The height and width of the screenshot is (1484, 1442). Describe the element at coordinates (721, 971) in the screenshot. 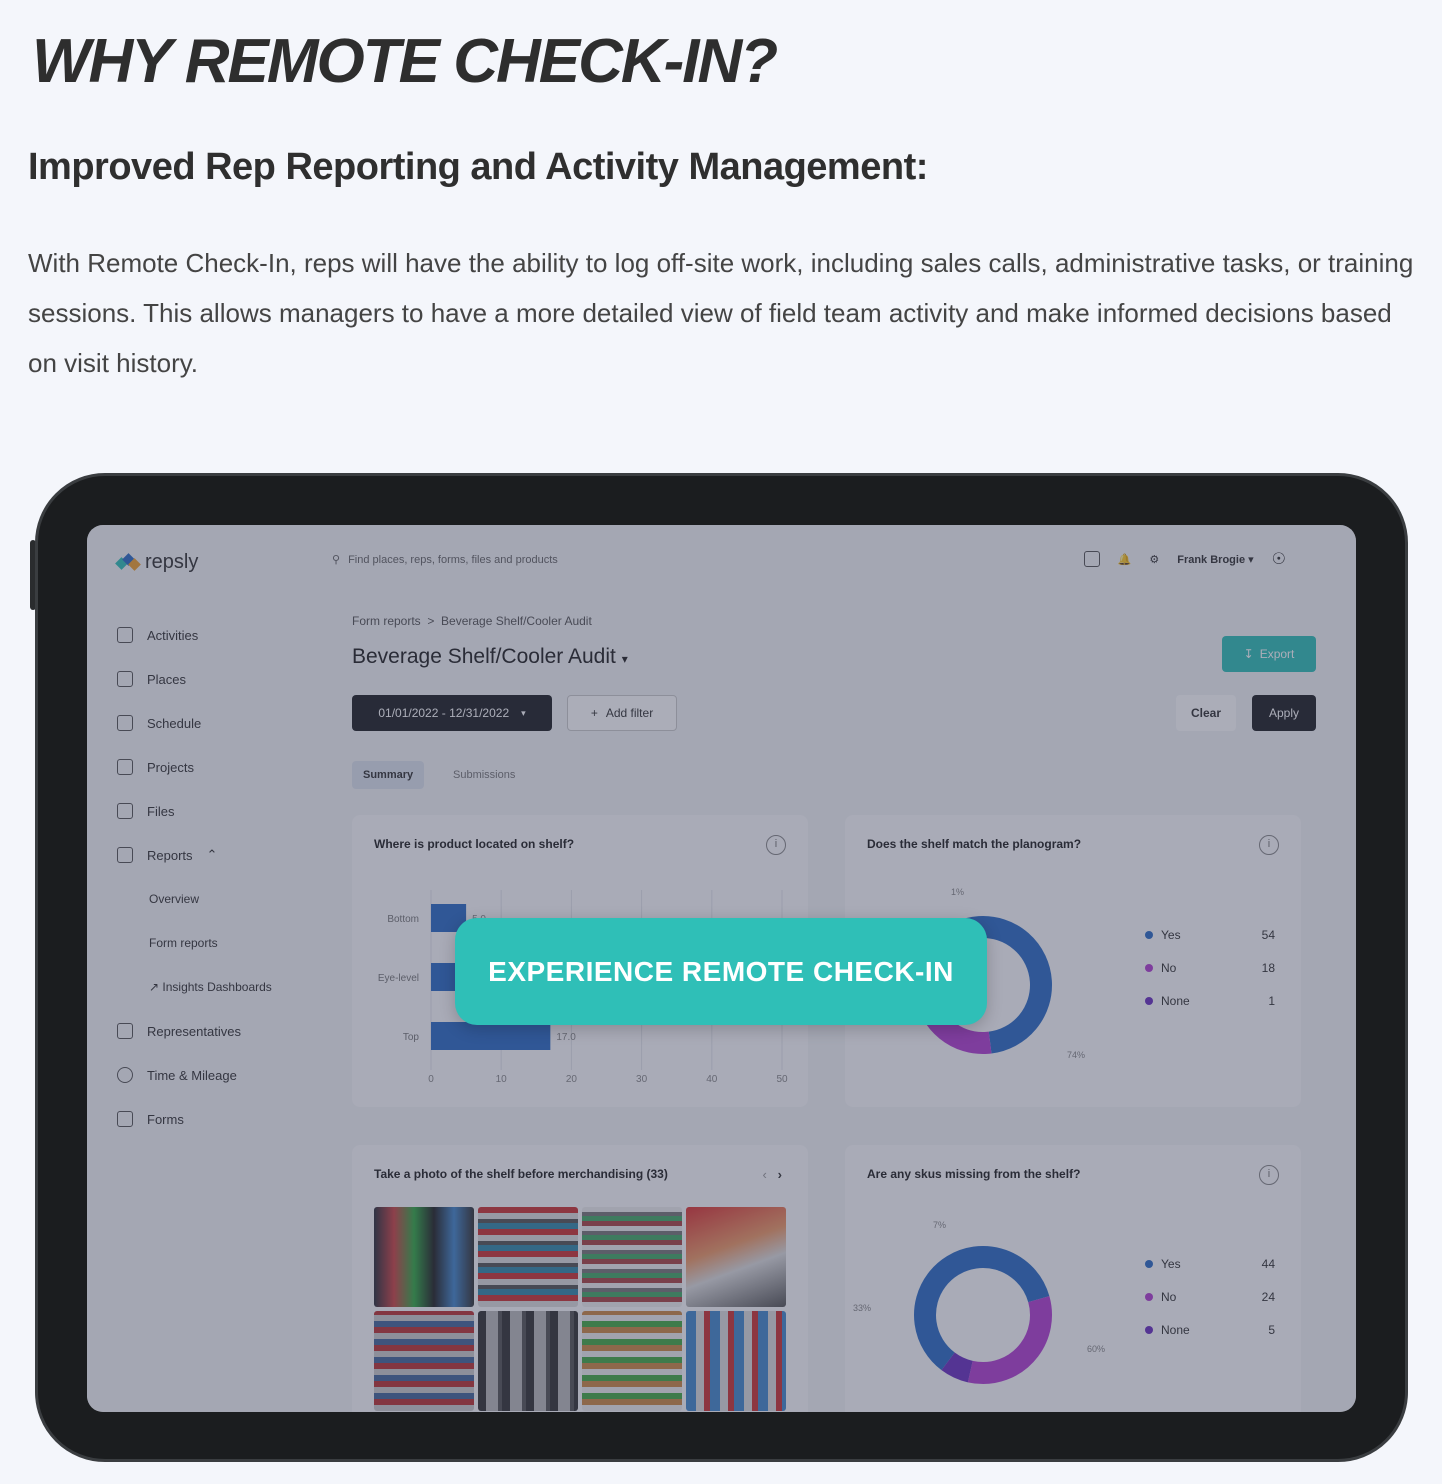

I see `experience-remote-check-in-button: EXPERIENCE REMOTE CHECK-IN` at that location.